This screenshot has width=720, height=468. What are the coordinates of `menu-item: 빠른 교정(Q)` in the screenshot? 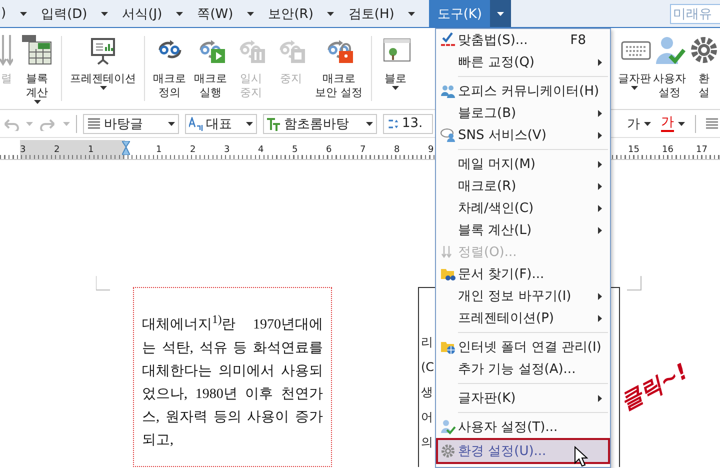 It's located at (523, 62).